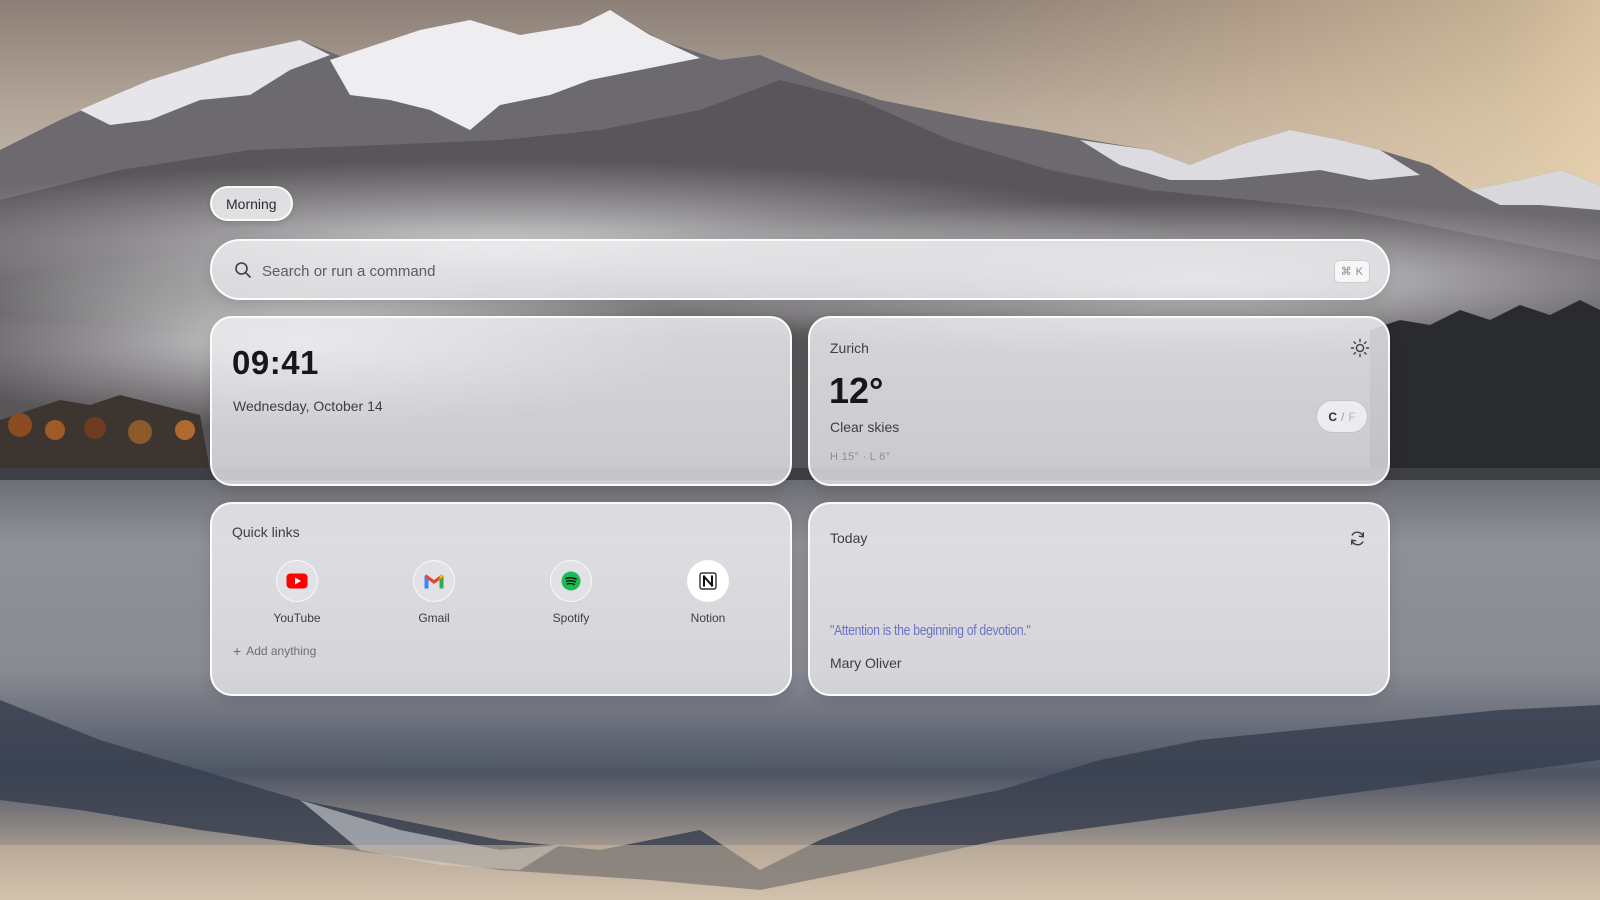 The width and height of the screenshot is (1600, 900). Describe the element at coordinates (865, 427) in the screenshot. I see `weather-condition: Clear skies` at that location.